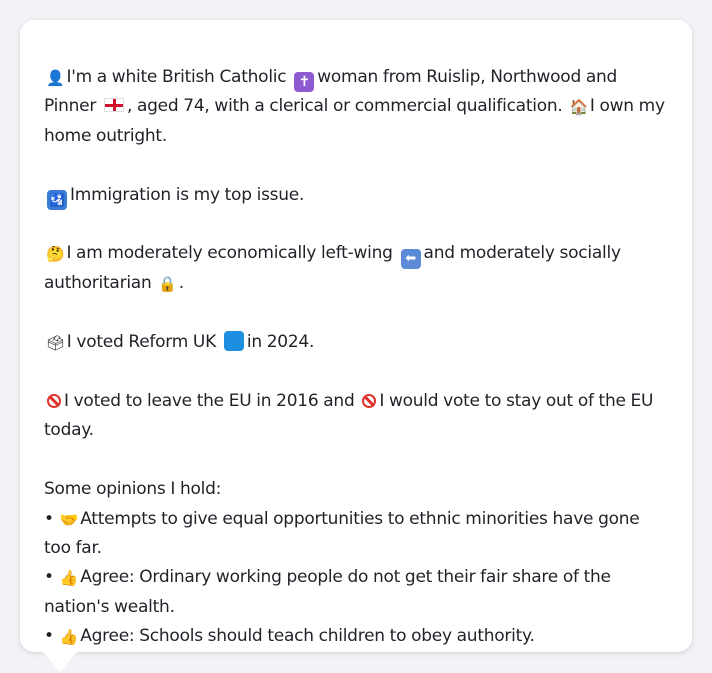  What do you see at coordinates (304, 82) in the screenshot?
I see `latin-cross-icon: ✝` at bounding box center [304, 82].